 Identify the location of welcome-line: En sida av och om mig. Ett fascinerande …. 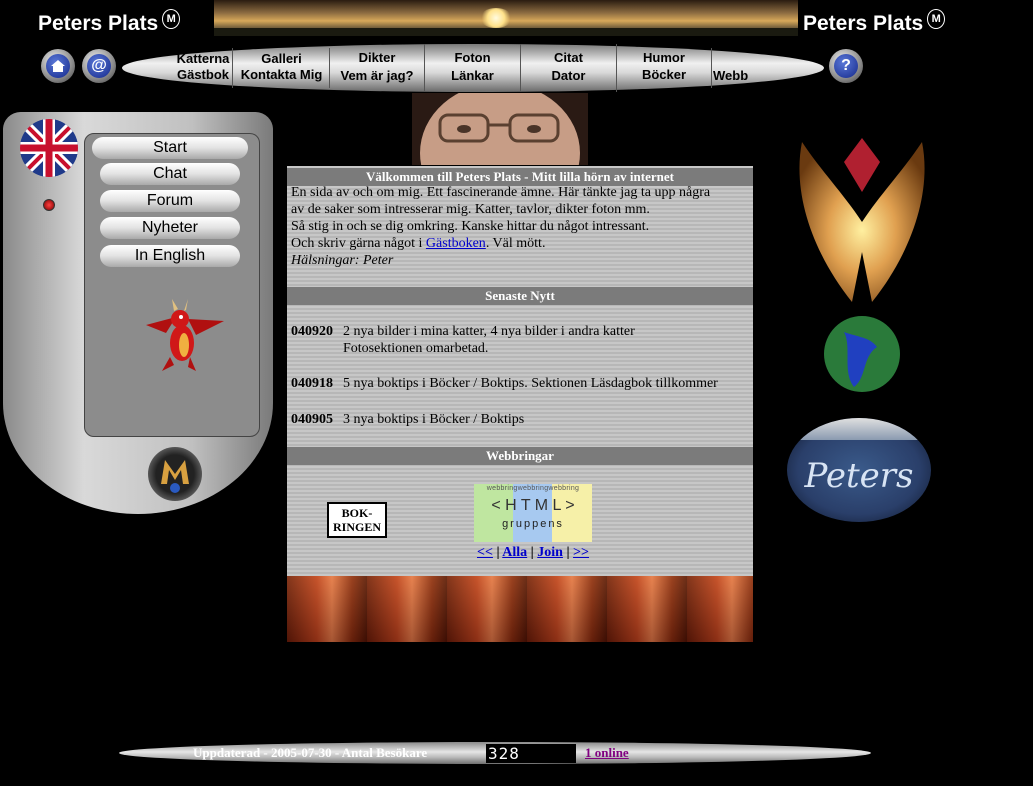
(501, 192).